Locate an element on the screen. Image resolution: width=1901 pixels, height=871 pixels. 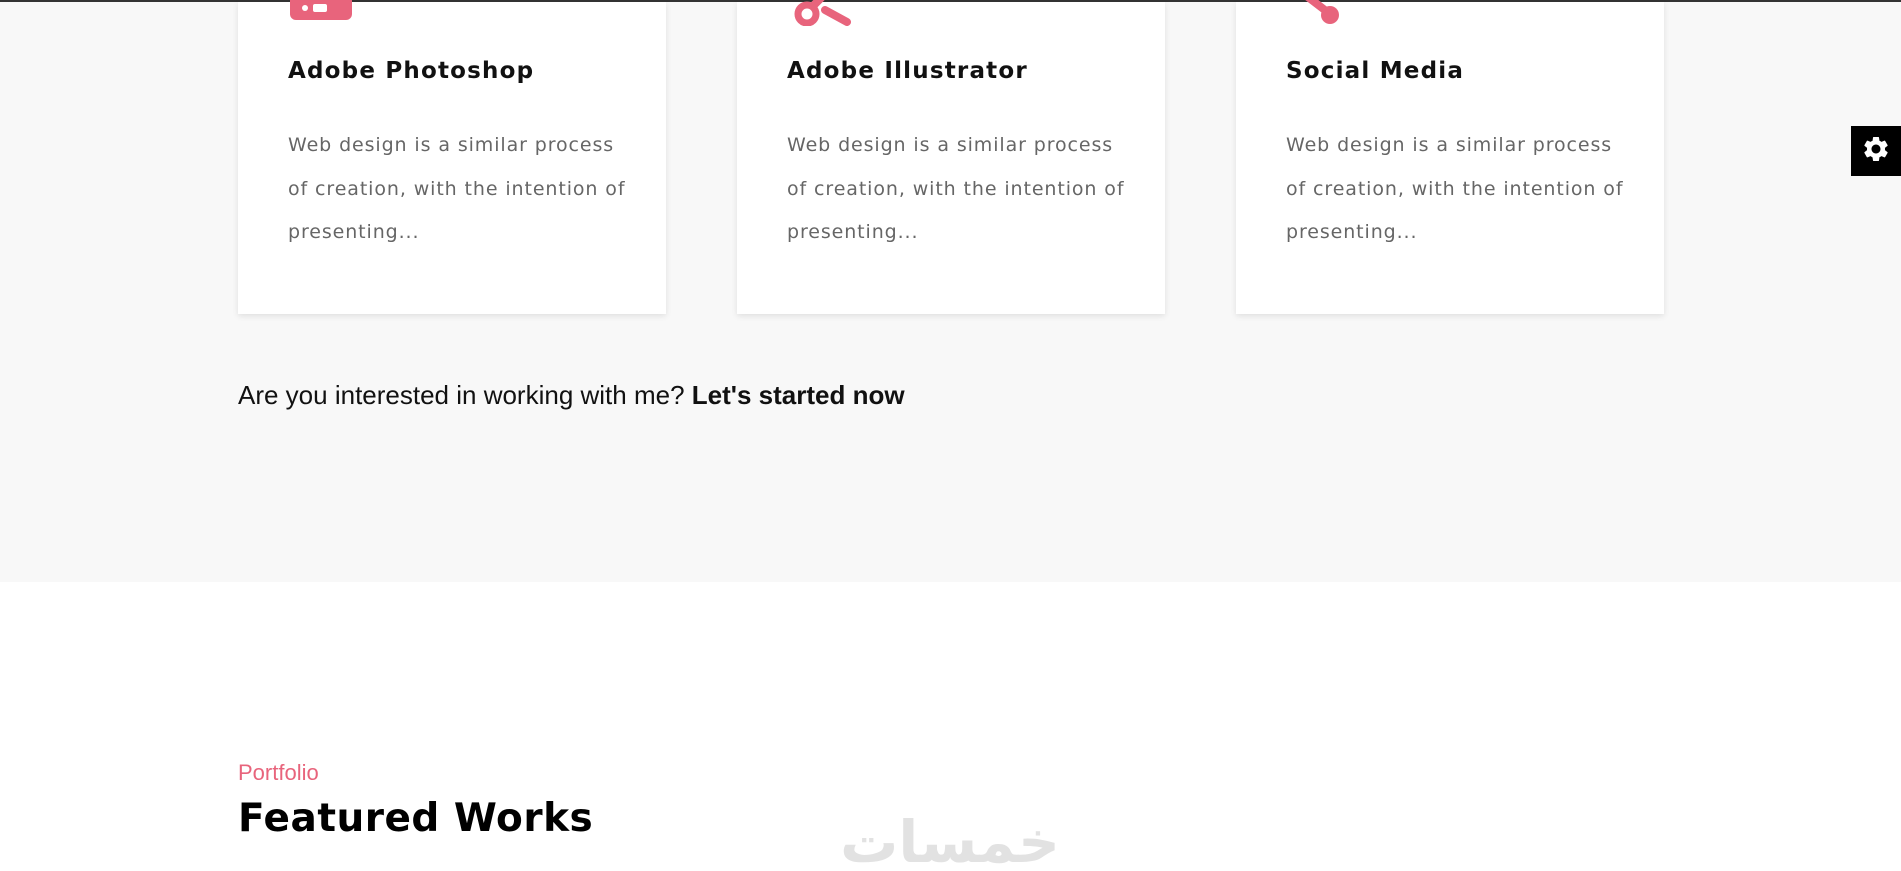
settings-button is located at coordinates (1876, 151).